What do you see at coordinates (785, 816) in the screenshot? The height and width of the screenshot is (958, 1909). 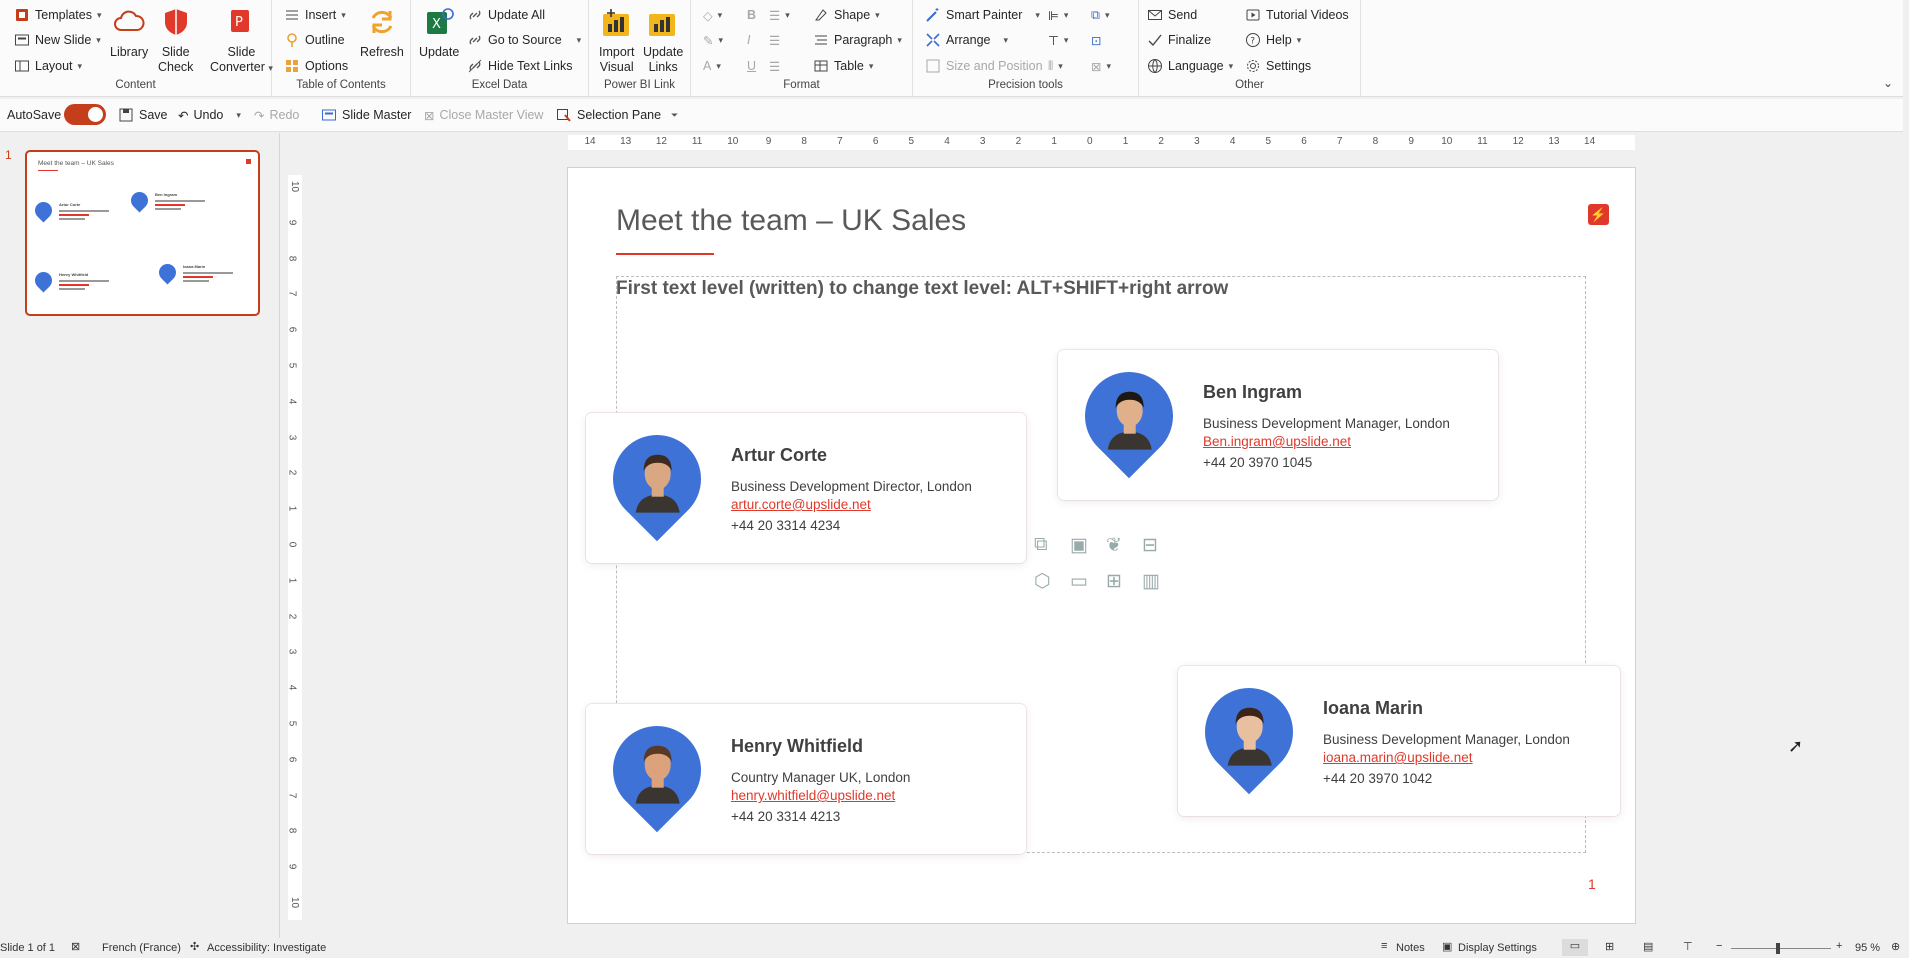 I see `member-phone: +44 20 3314 4213` at bounding box center [785, 816].